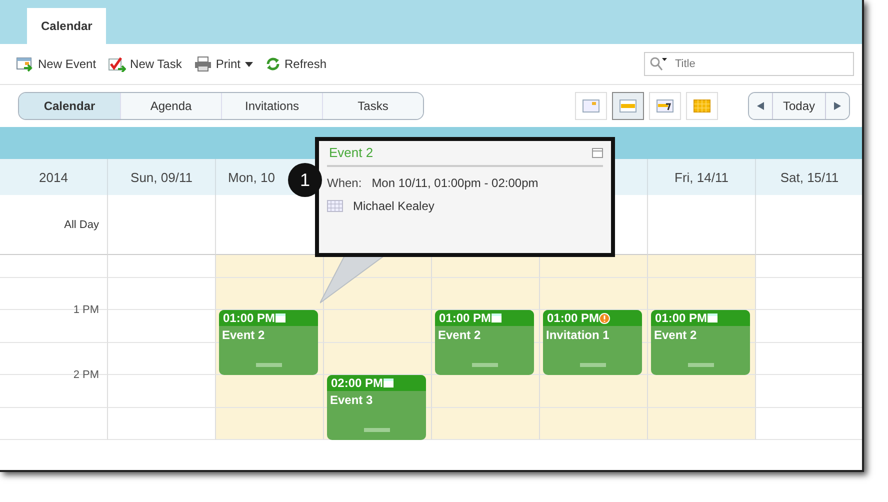  What do you see at coordinates (604, 318) in the screenshot?
I see `alert-icon` at bounding box center [604, 318].